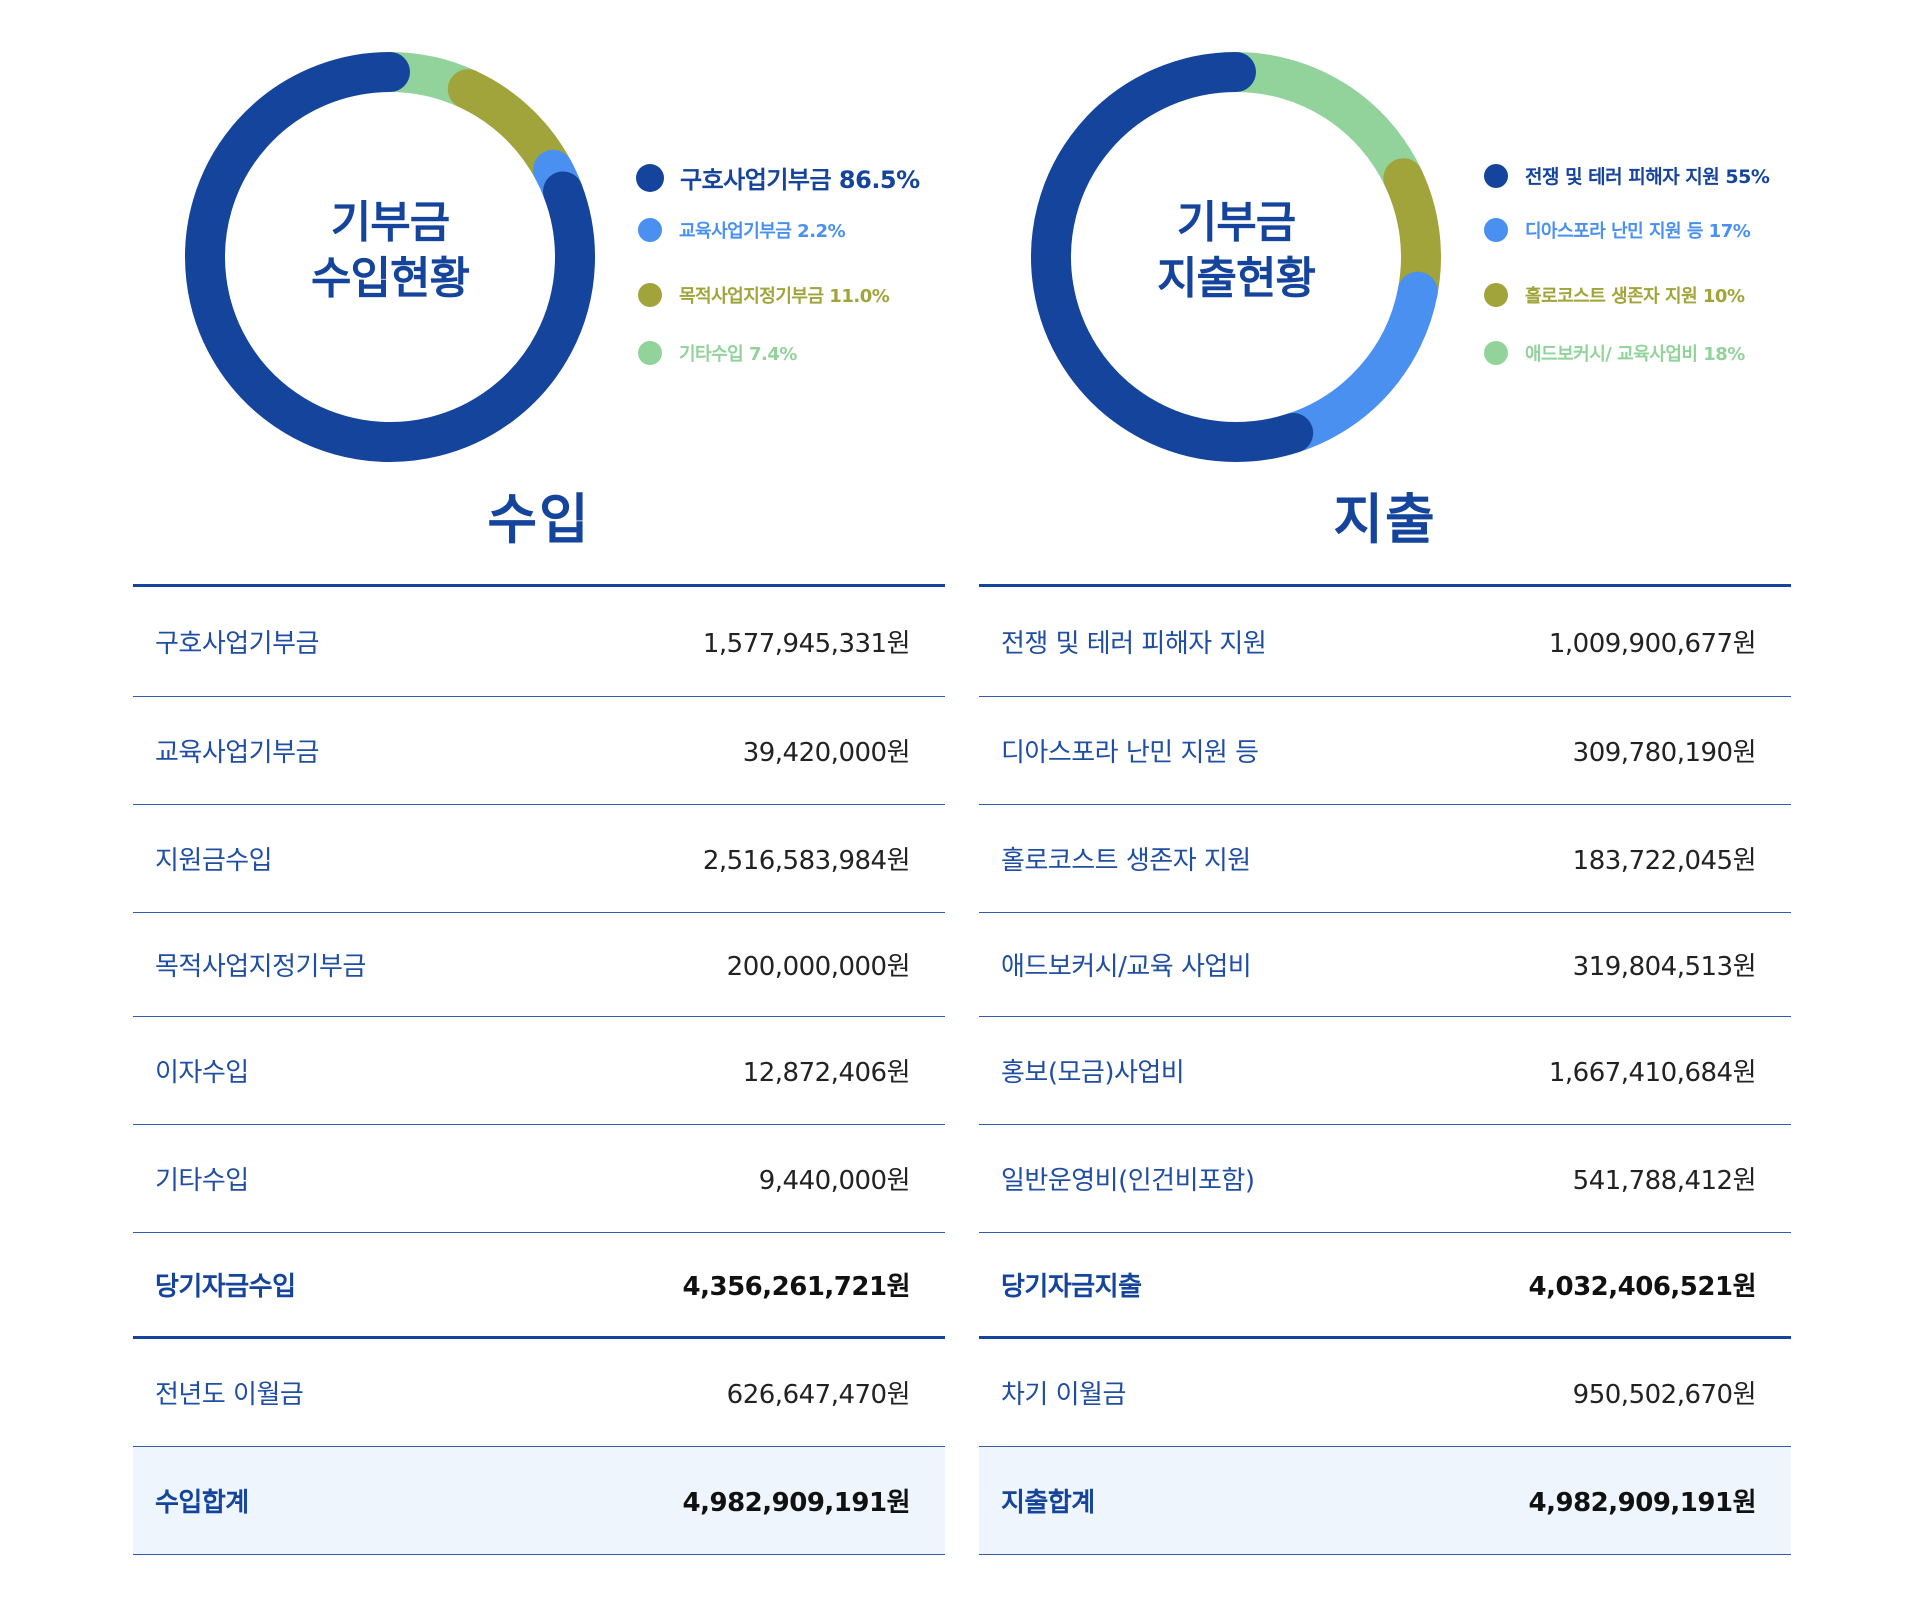  I want to click on expense-legend-item-advocacy: 애드보커시/ 교육사업비 18%, so click(1613, 353).